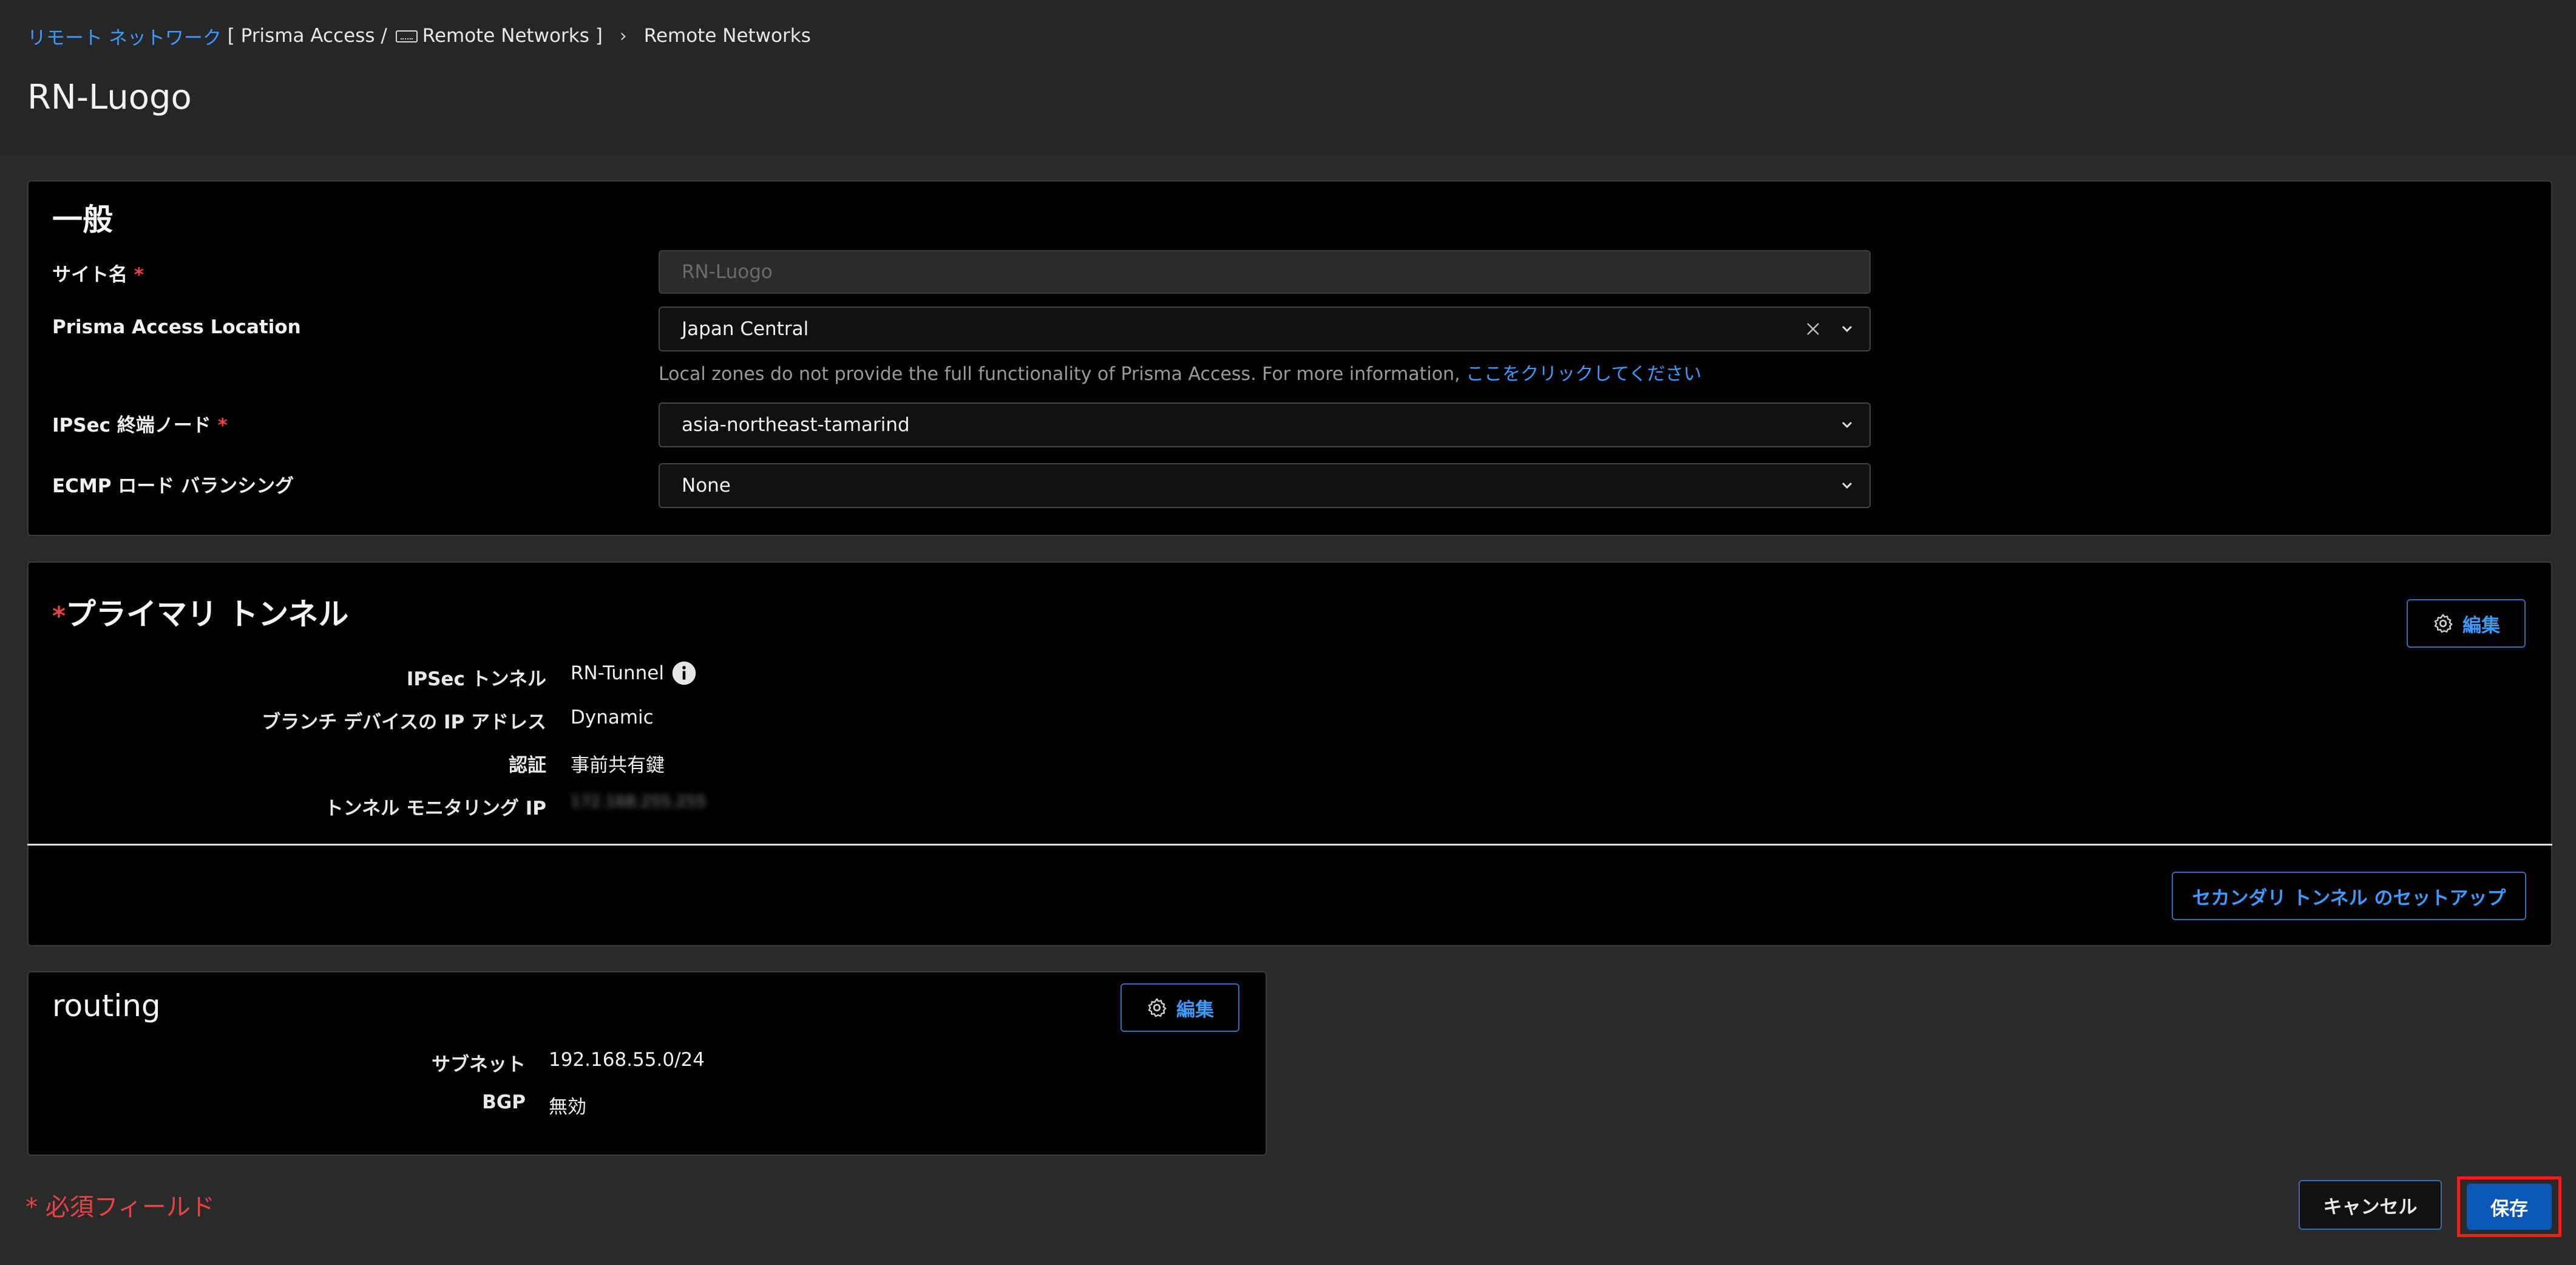 This screenshot has height=1265, width=2576. What do you see at coordinates (634, 673) in the screenshot?
I see `ipsec-tunnel-value: RN-Tunnel` at bounding box center [634, 673].